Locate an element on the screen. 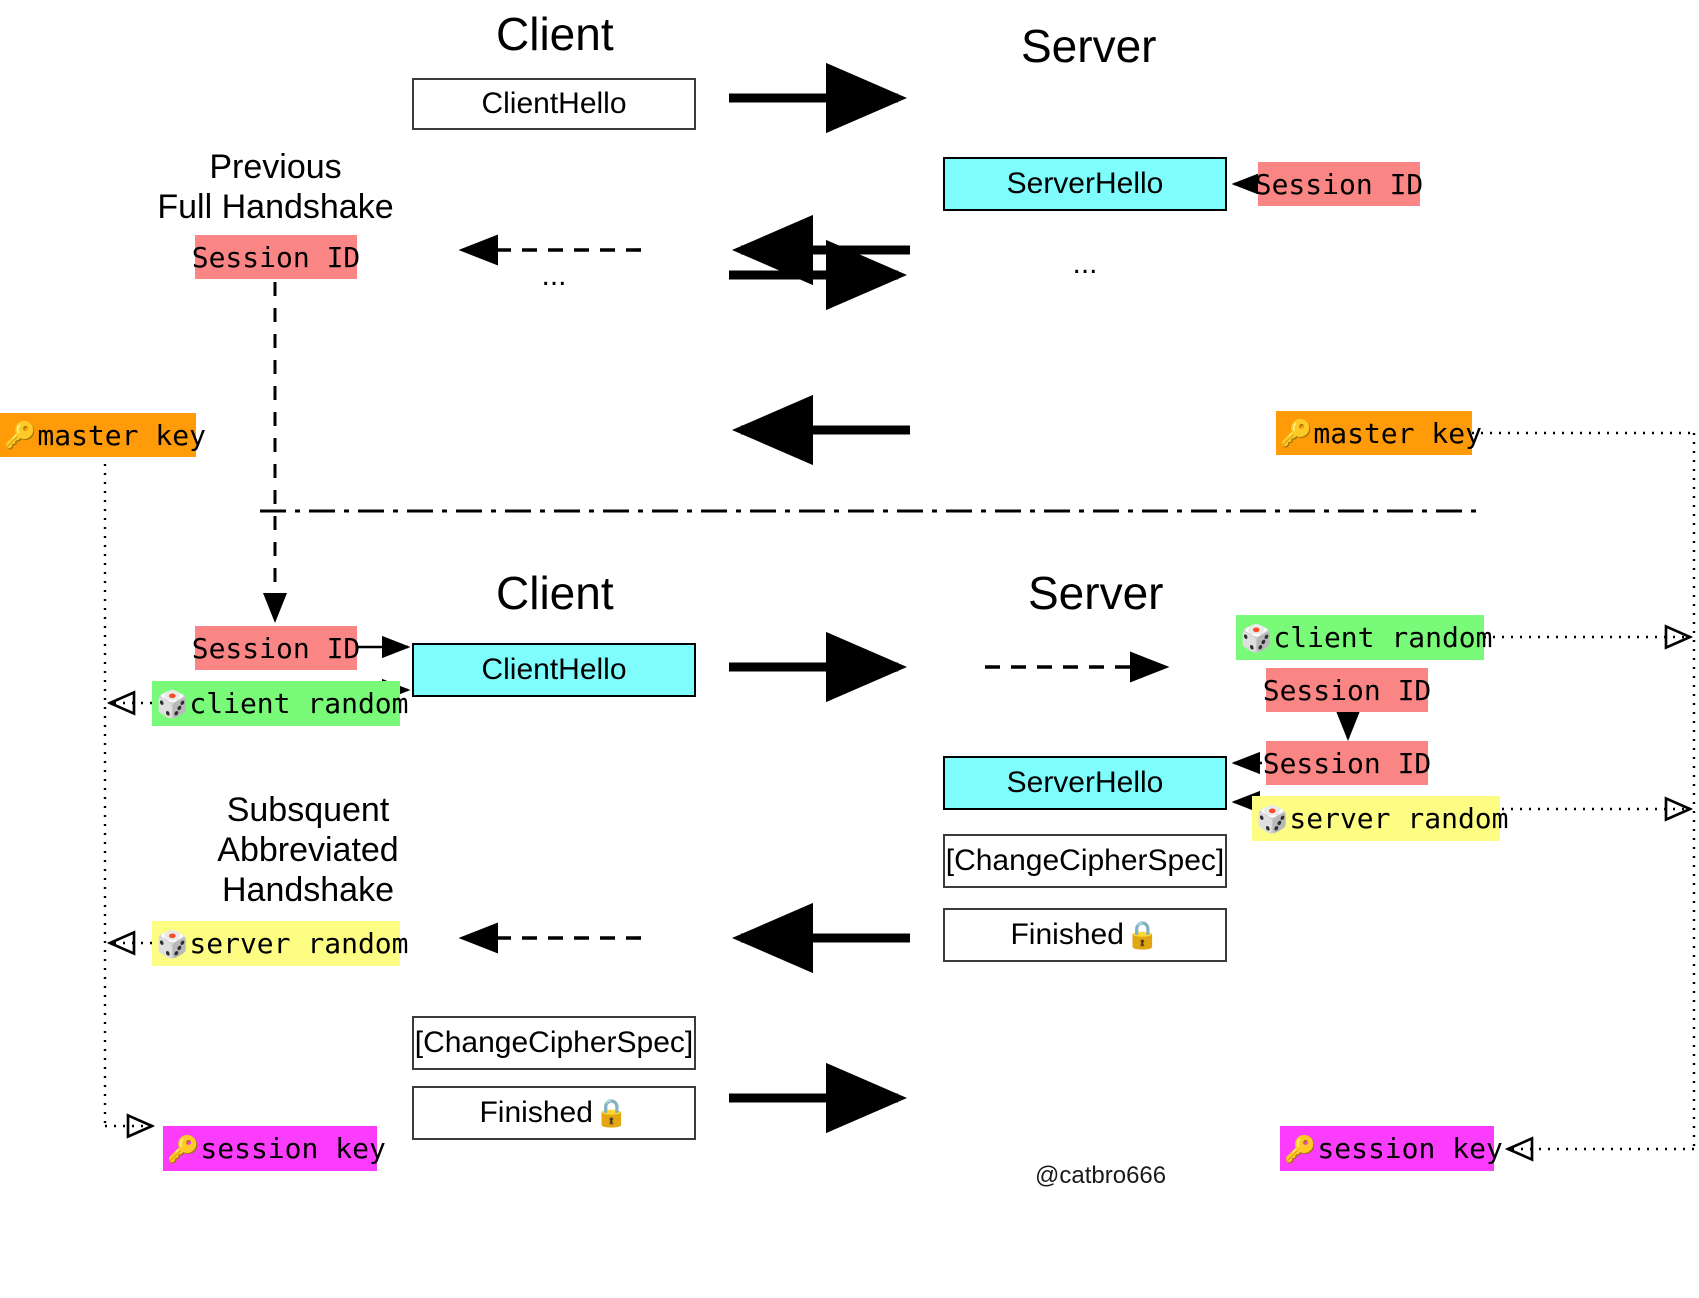 The height and width of the screenshot is (1298, 1699). server-master-key-label: master key is located at coordinates (1397, 433).